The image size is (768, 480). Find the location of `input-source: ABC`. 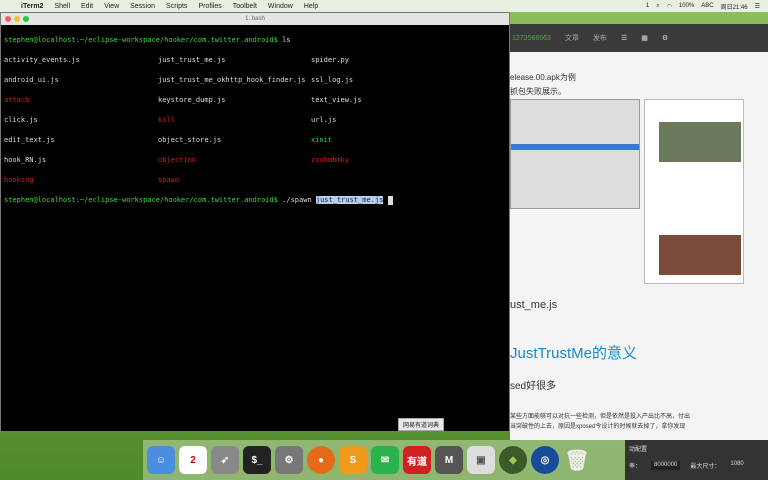

input-source: ABC is located at coordinates (707, 6).